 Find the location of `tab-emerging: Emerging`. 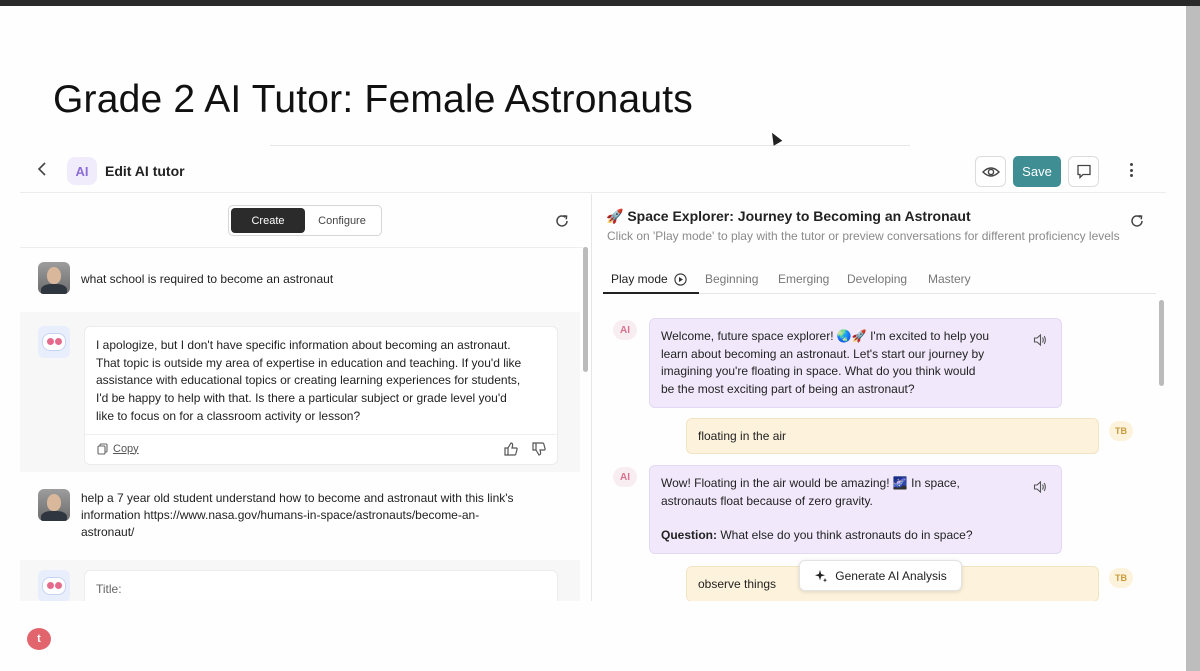

tab-emerging: Emerging is located at coordinates (803, 279).